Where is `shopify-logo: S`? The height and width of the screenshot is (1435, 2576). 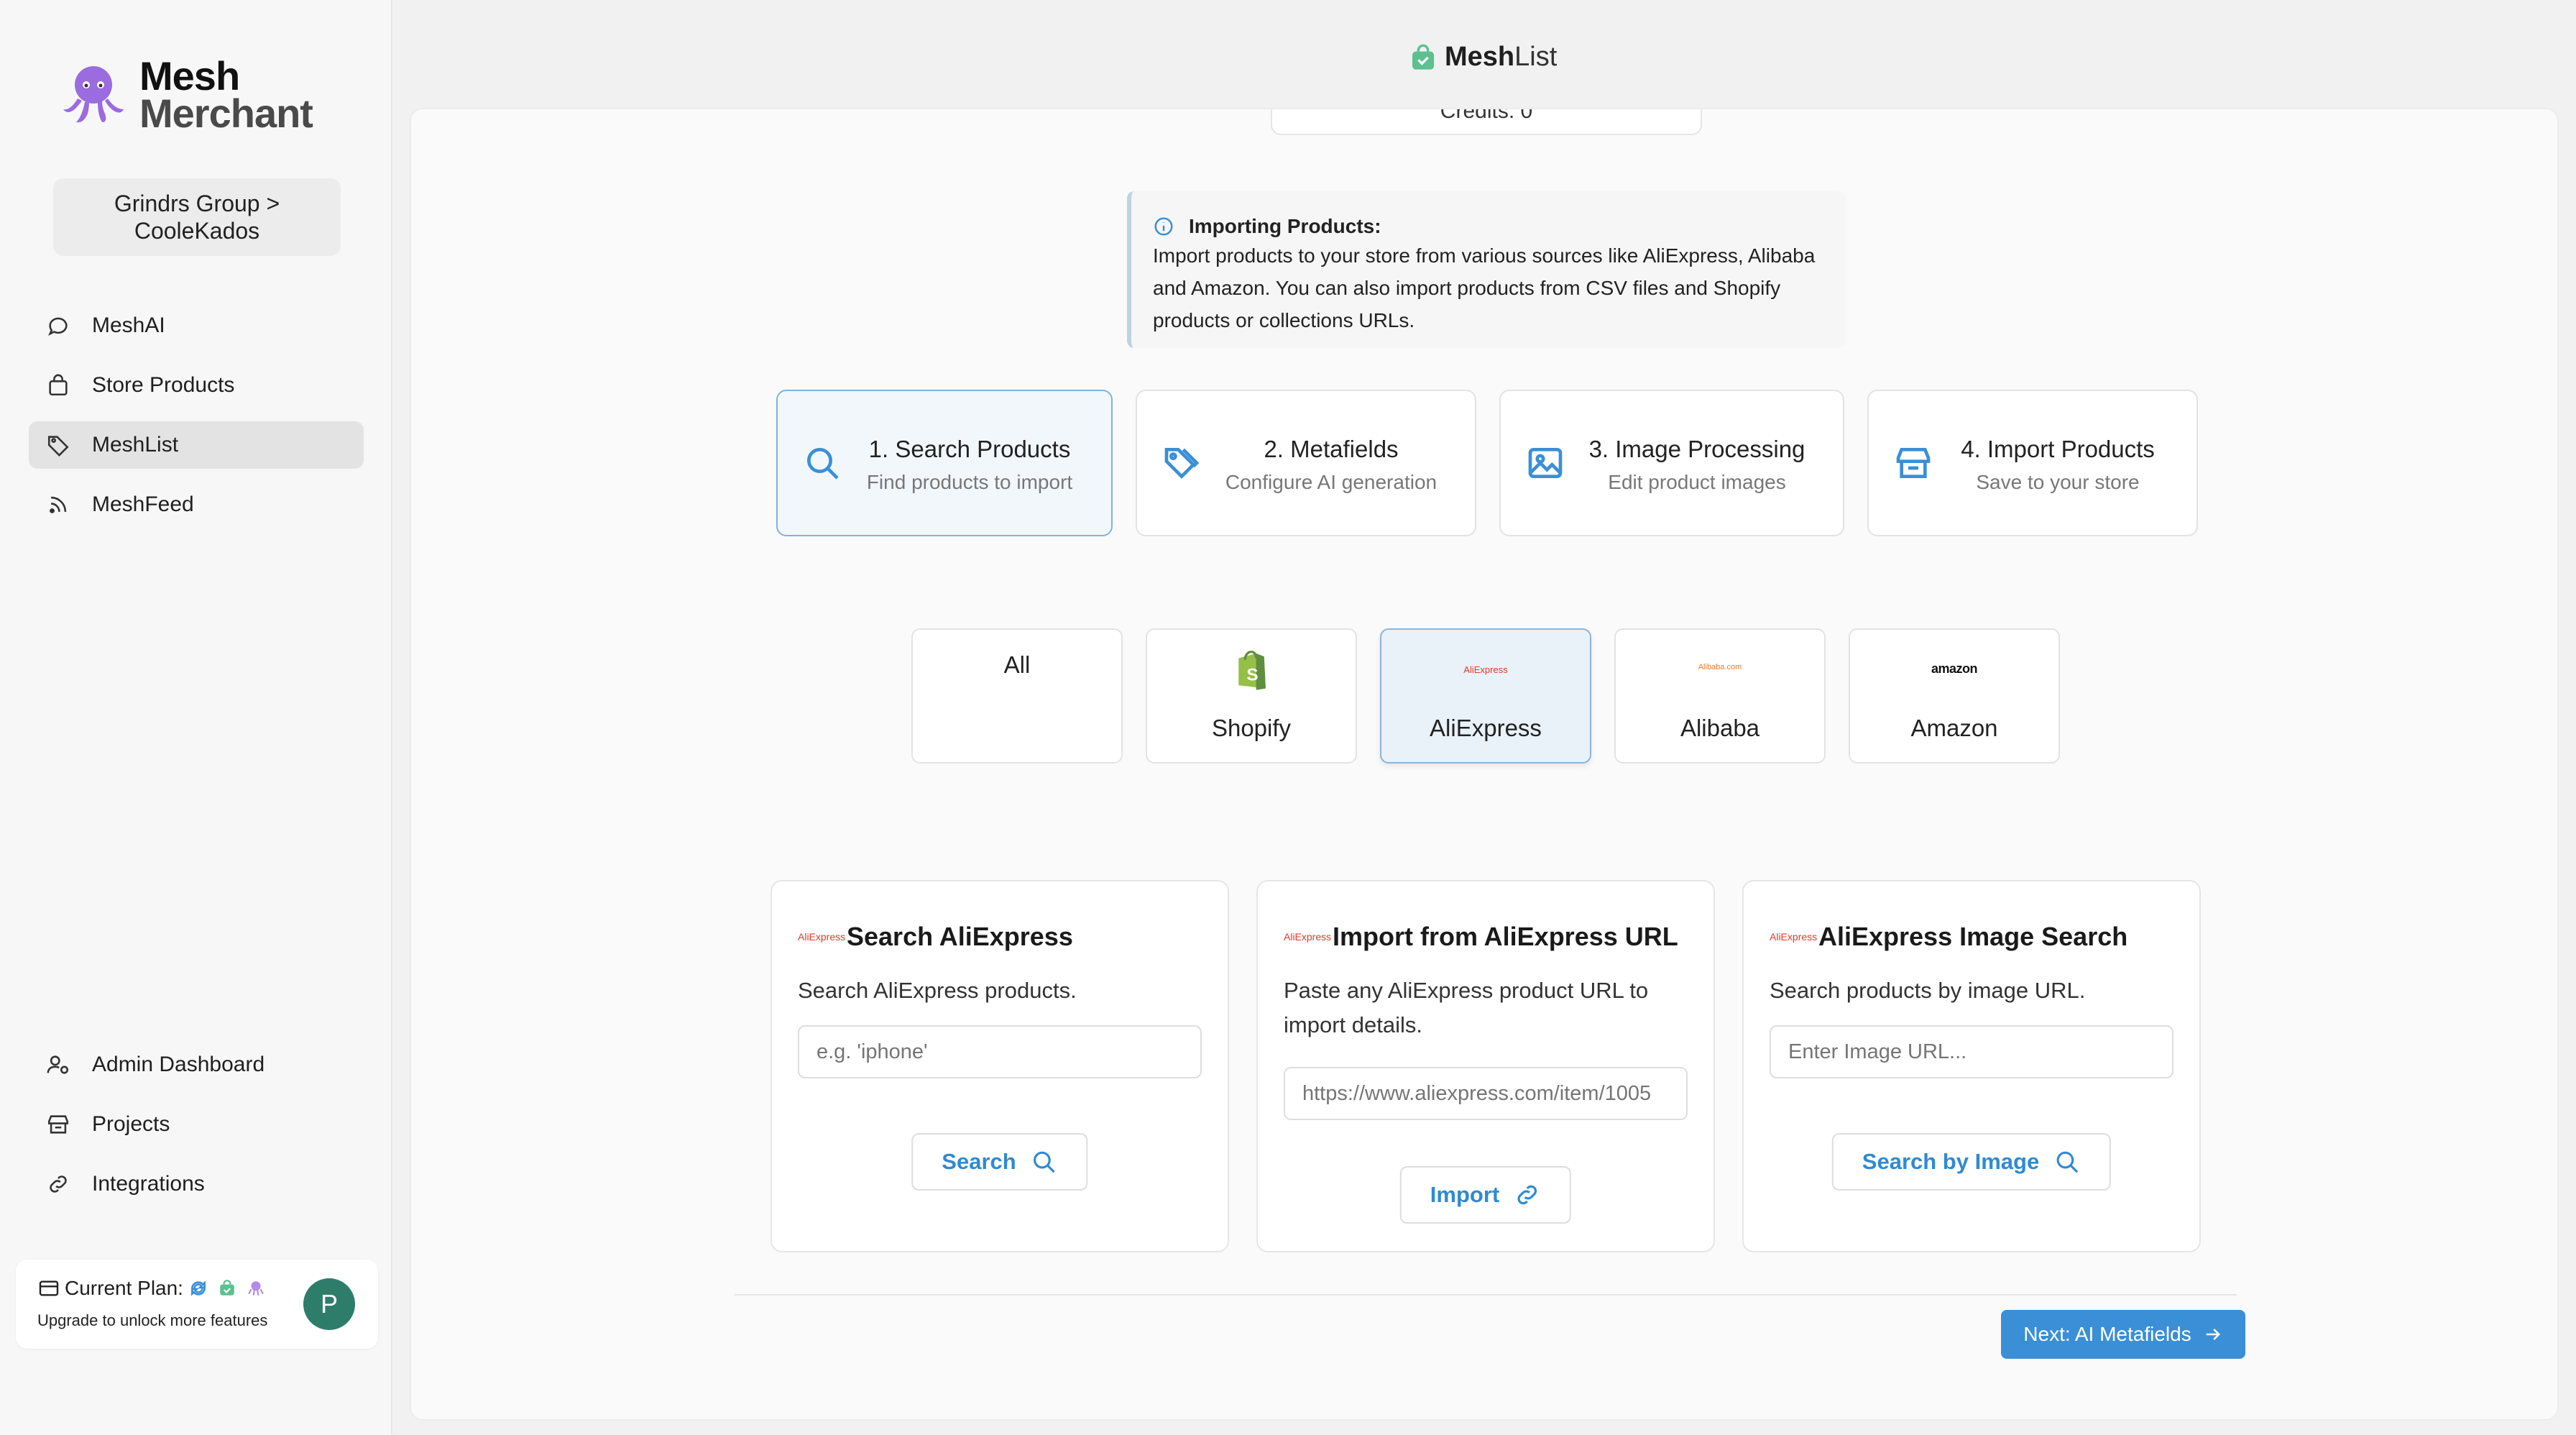
shopify-logo: S is located at coordinates (1251, 670).